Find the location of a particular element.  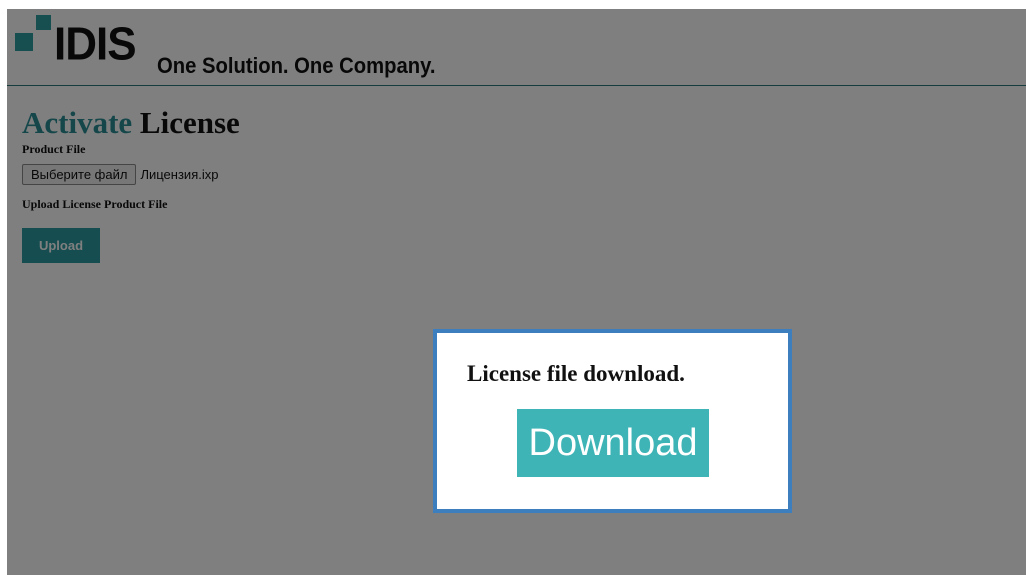

download-dialog: License file download. Download is located at coordinates (612, 421).